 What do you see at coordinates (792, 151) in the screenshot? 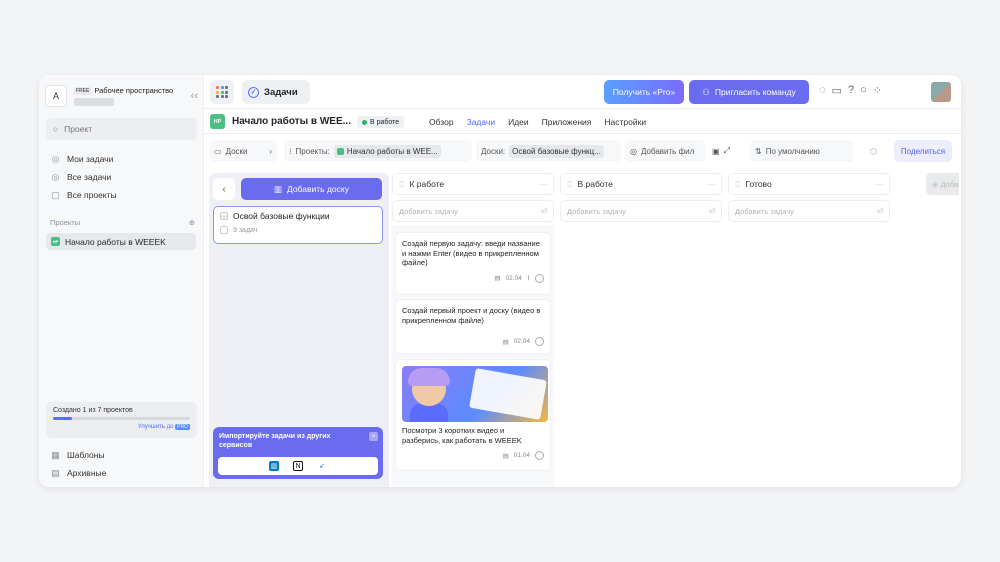
I see `sort-label: По умолчанию` at bounding box center [792, 151].